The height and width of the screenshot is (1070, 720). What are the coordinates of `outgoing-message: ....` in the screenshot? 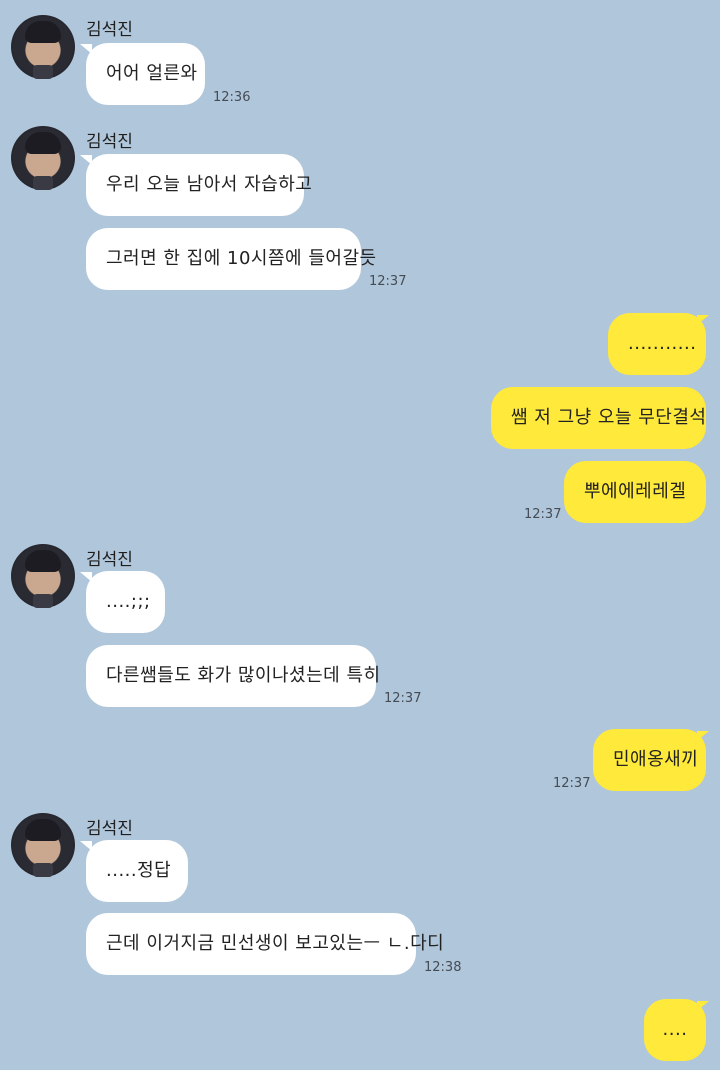 It's located at (675, 1030).